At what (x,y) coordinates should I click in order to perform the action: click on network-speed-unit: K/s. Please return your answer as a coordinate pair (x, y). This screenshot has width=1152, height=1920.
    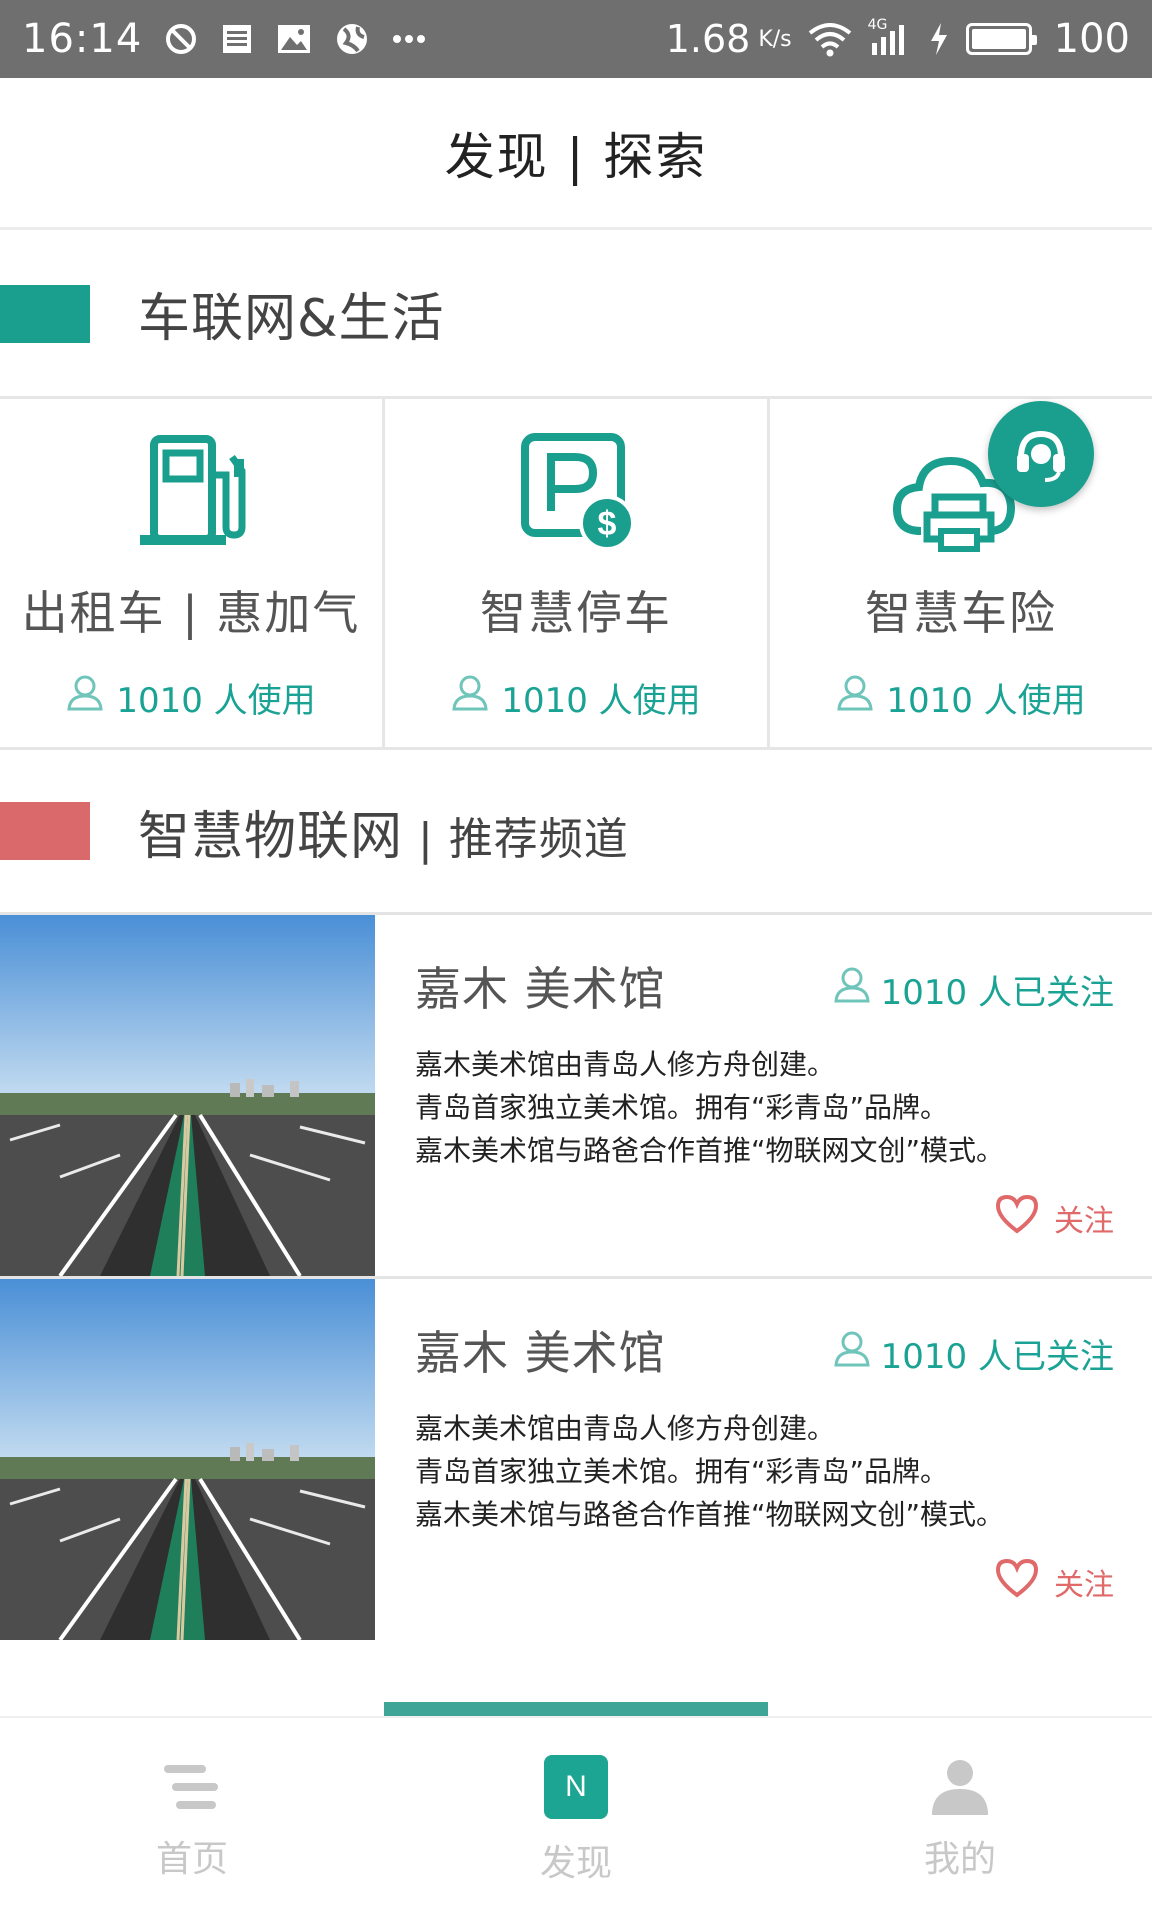
    Looking at the image, I should click on (775, 39).